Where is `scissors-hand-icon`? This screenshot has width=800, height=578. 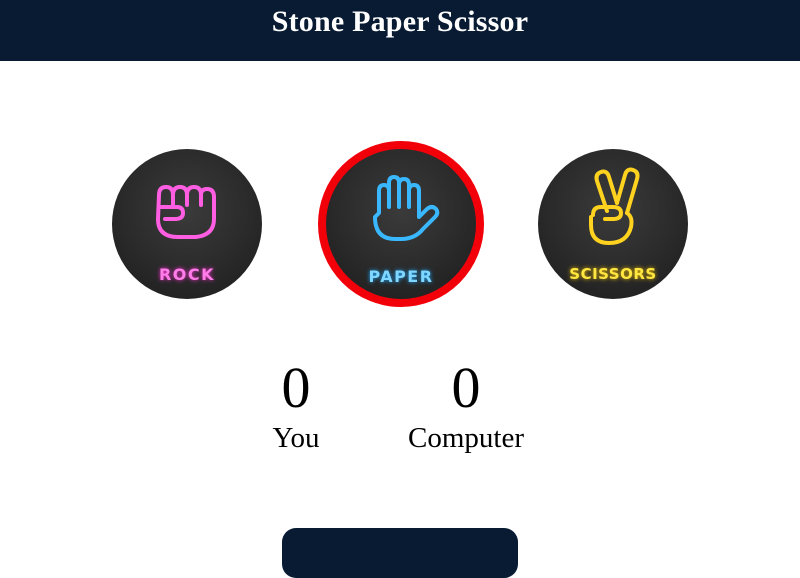 scissors-hand-icon is located at coordinates (614, 206).